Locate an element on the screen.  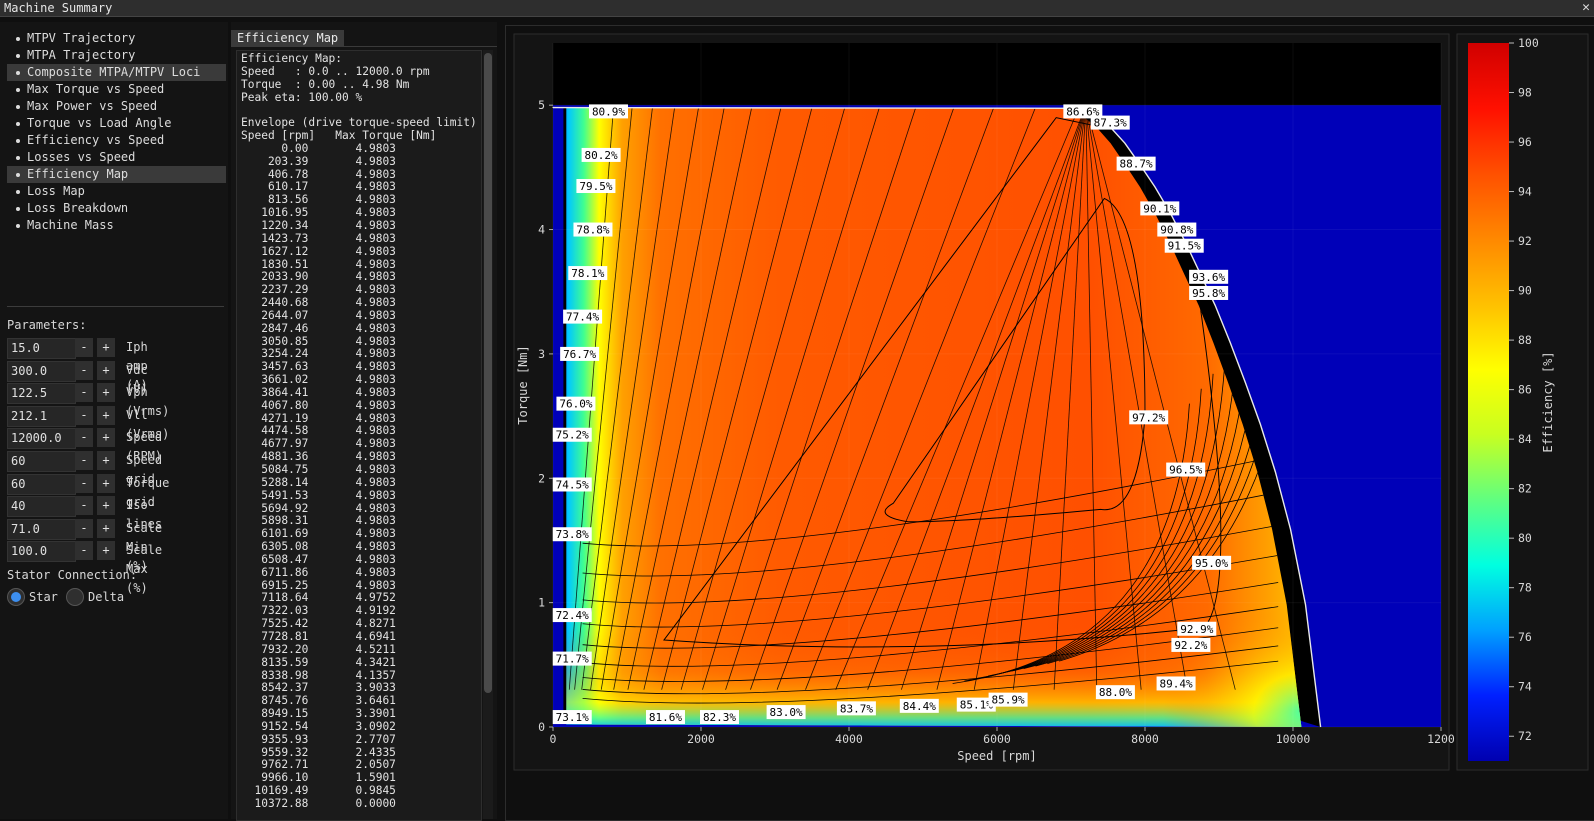
sidebar-item-label: MTPV Trajectory is located at coordinates (81, 38).